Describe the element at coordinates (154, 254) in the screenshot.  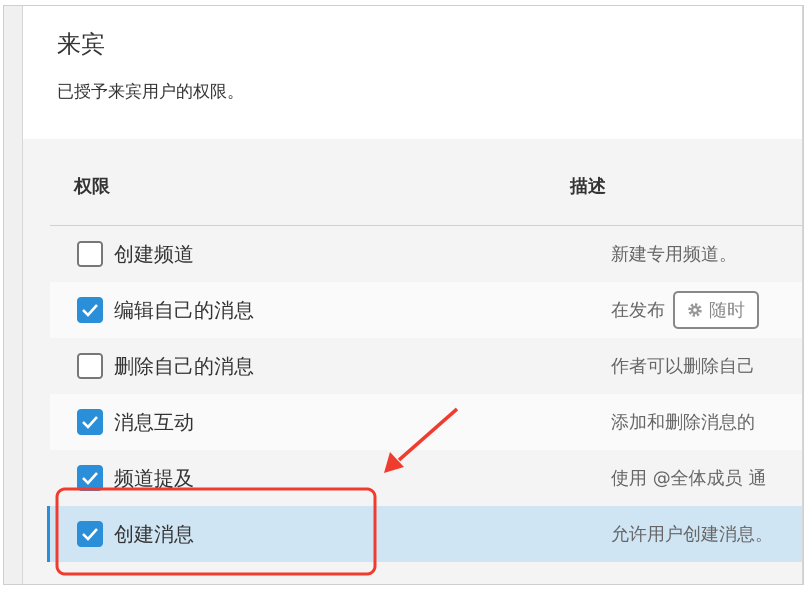
I see `permission-label: 创建频道` at that location.